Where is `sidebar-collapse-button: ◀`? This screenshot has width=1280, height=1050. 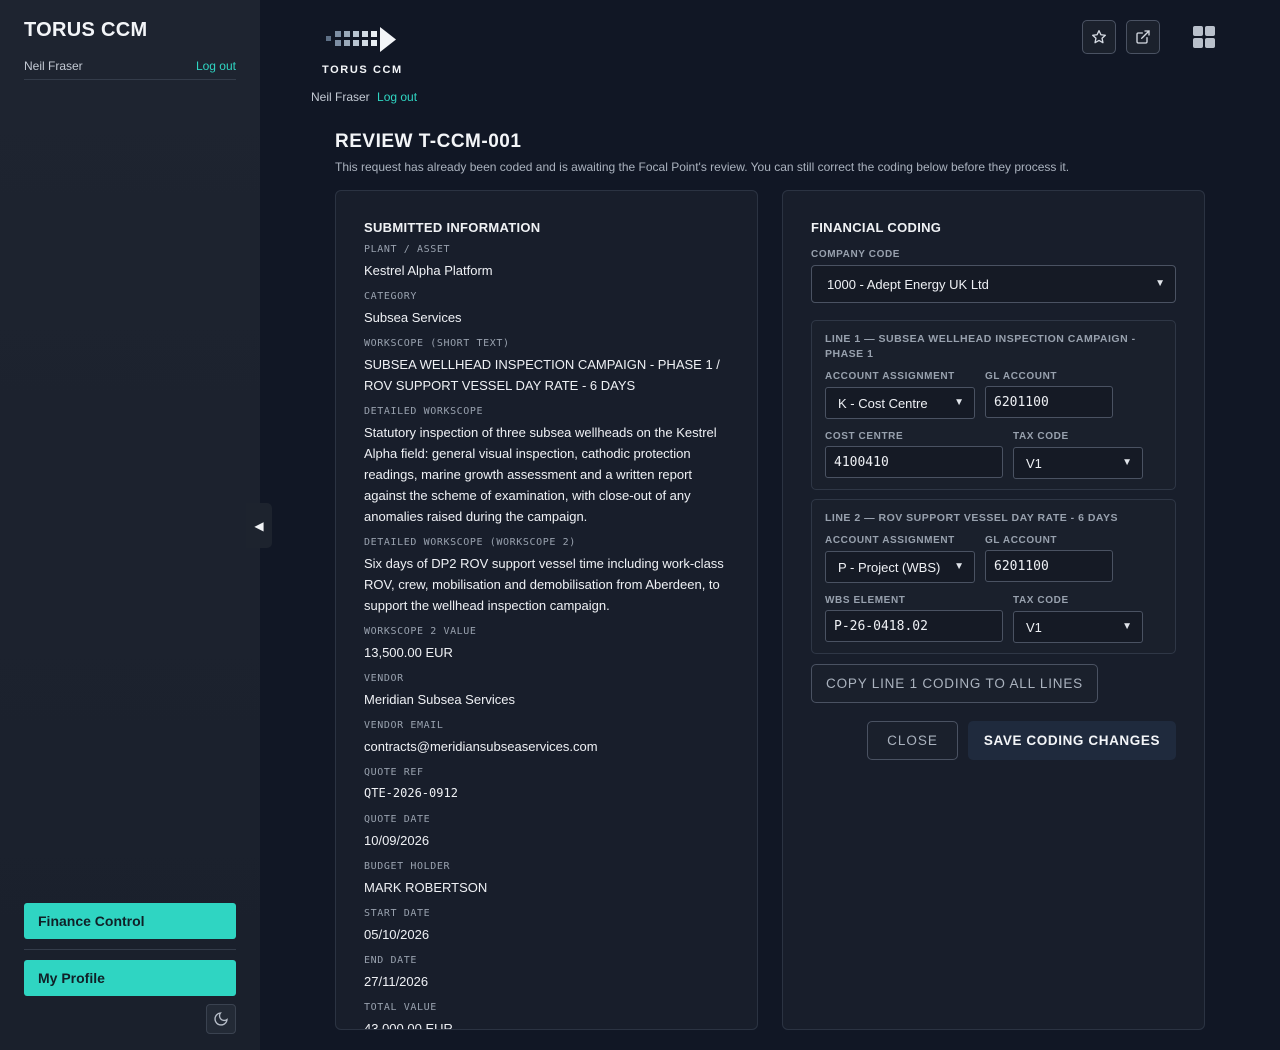
sidebar-collapse-button: ◀ is located at coordinates (259, 525).